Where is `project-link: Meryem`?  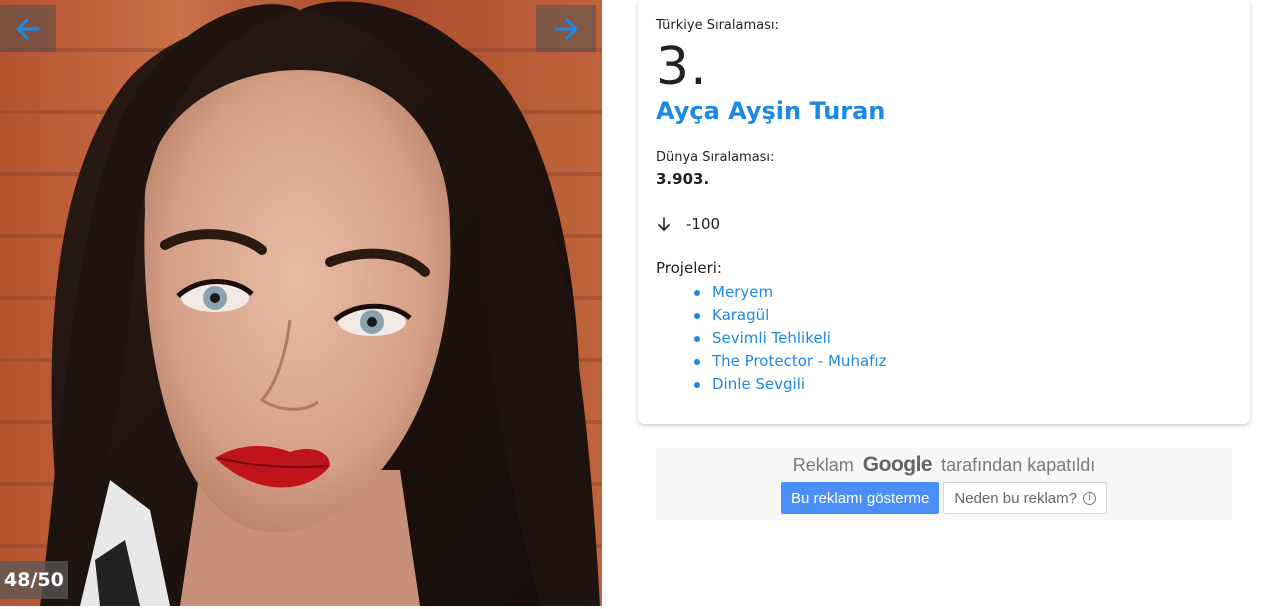
project-link: Meryem is located at coordinates (742, 292).